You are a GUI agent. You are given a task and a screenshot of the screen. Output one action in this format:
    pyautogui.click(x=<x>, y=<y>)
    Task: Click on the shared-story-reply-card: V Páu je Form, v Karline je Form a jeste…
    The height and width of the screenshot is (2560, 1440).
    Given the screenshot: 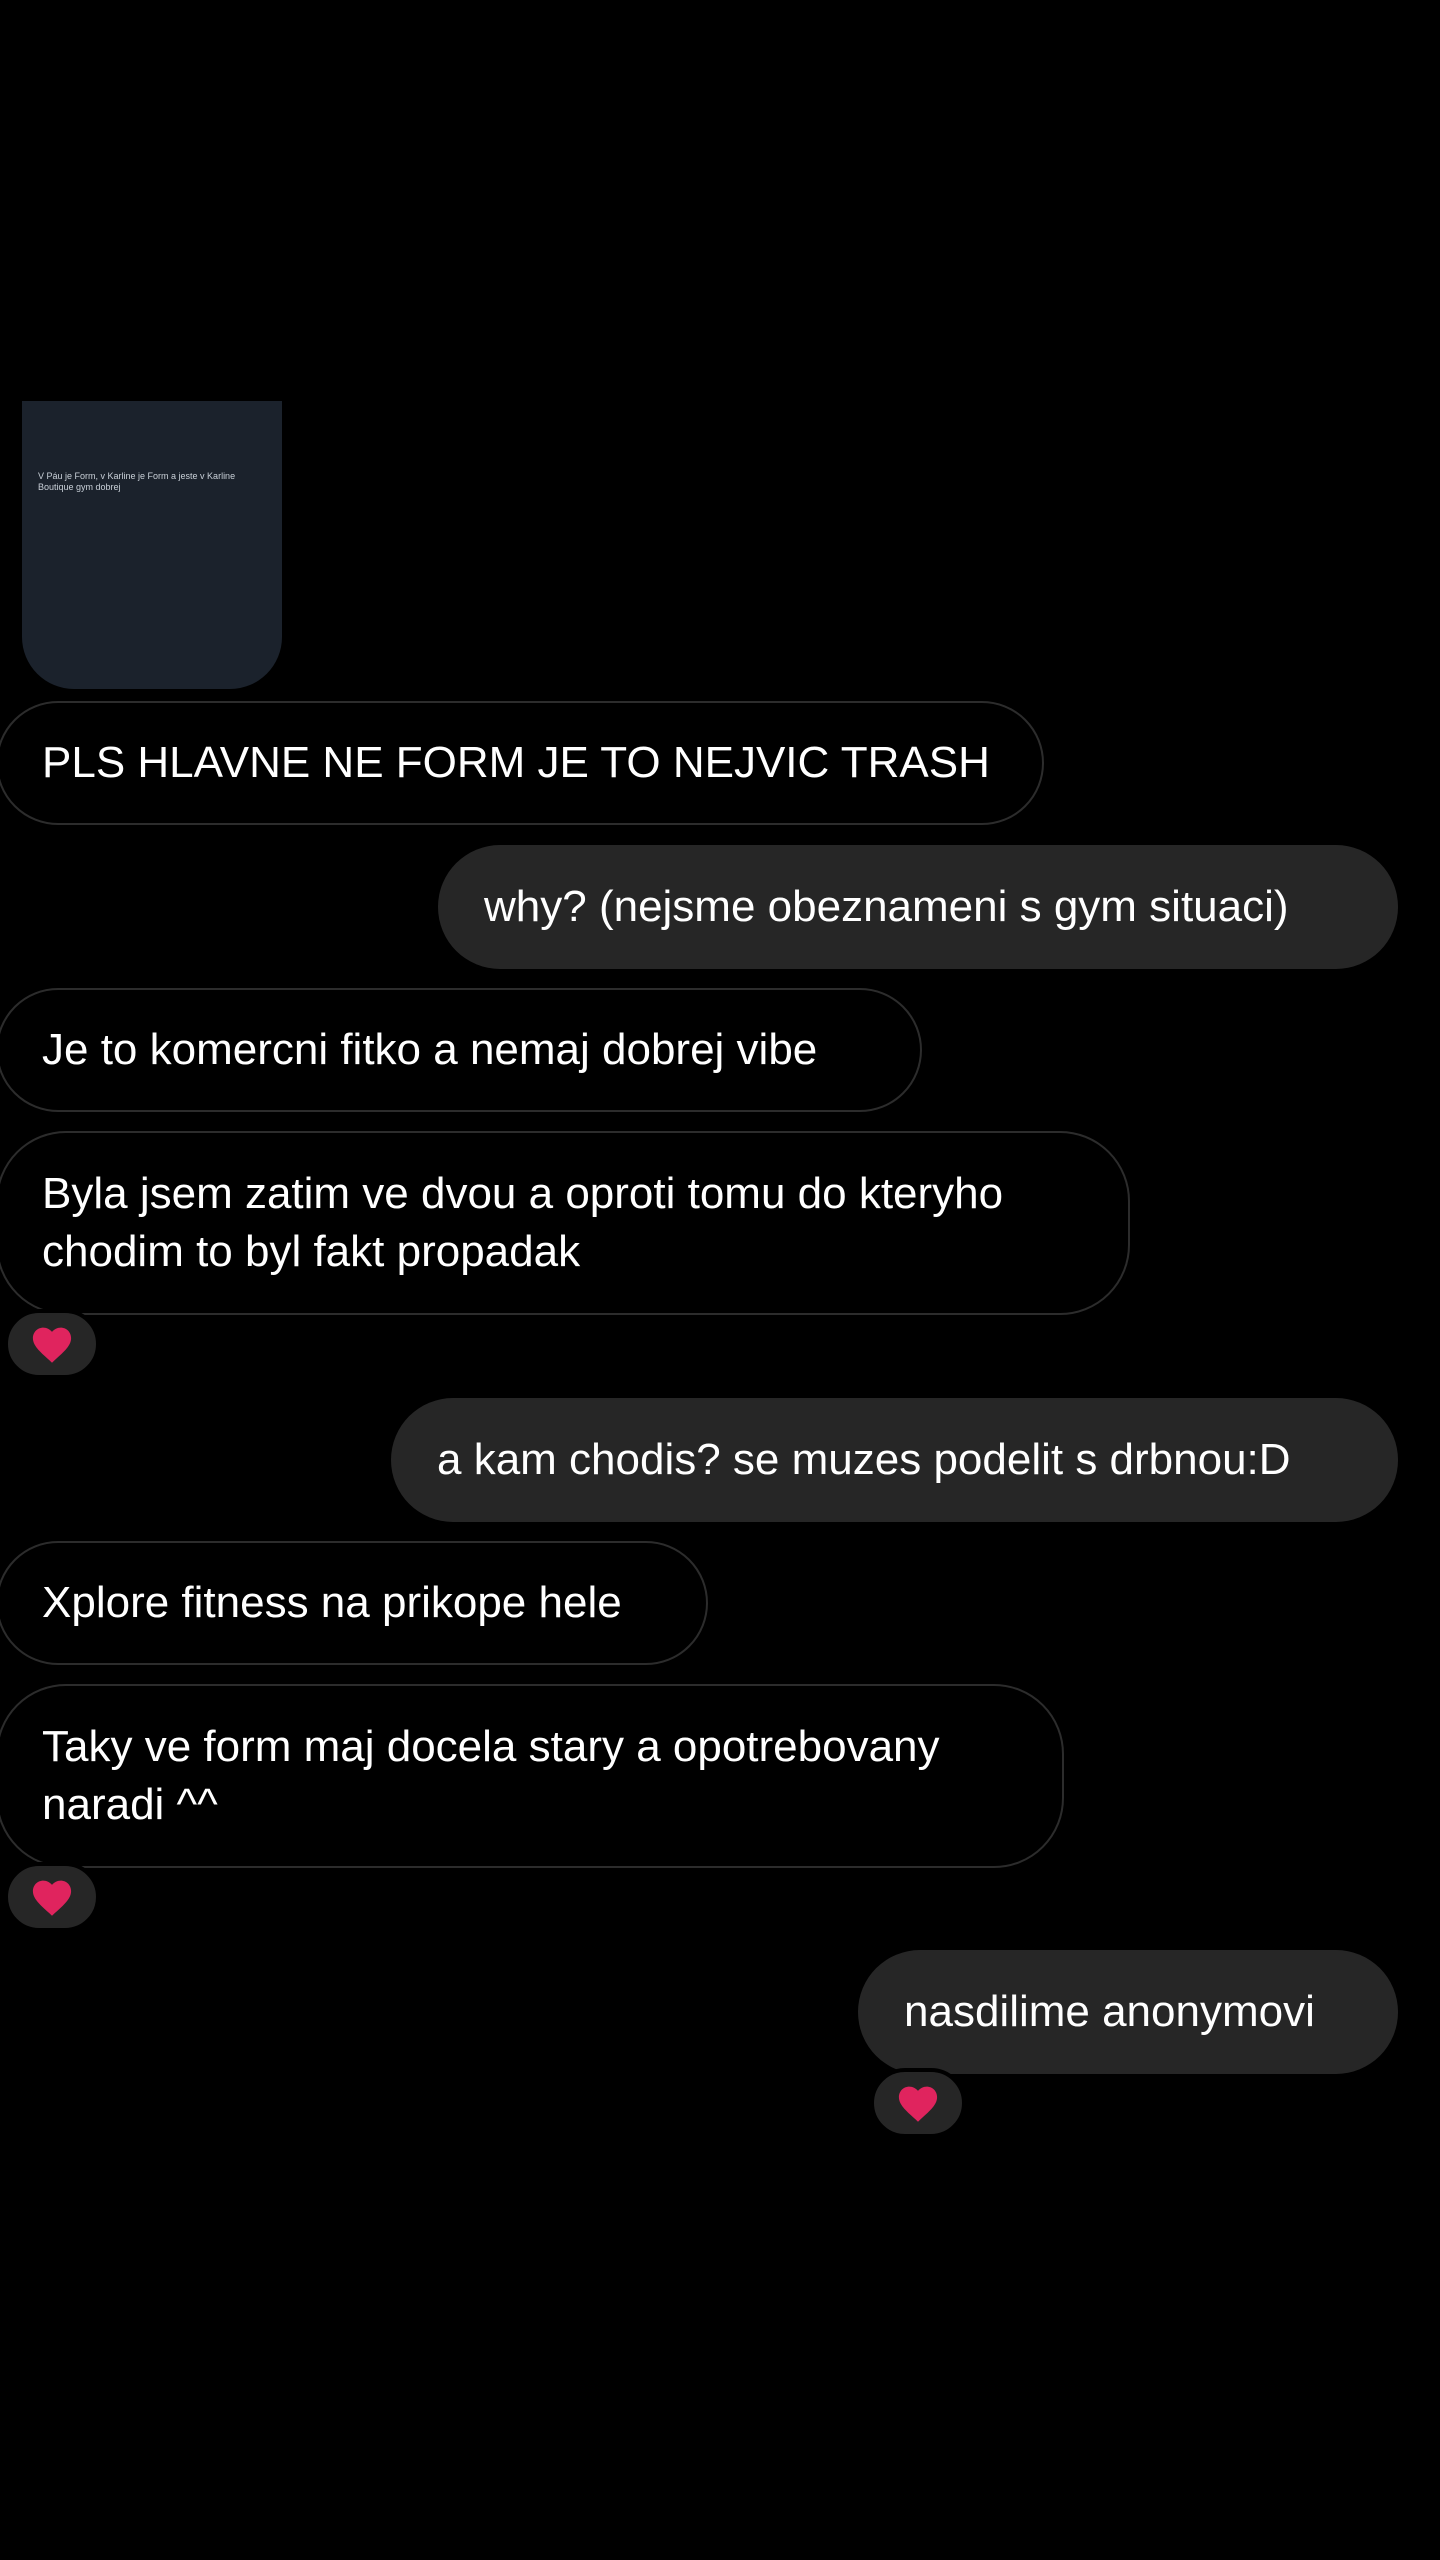 What is the action you would take?
    pyautogui.click(x=152, y=545)
    